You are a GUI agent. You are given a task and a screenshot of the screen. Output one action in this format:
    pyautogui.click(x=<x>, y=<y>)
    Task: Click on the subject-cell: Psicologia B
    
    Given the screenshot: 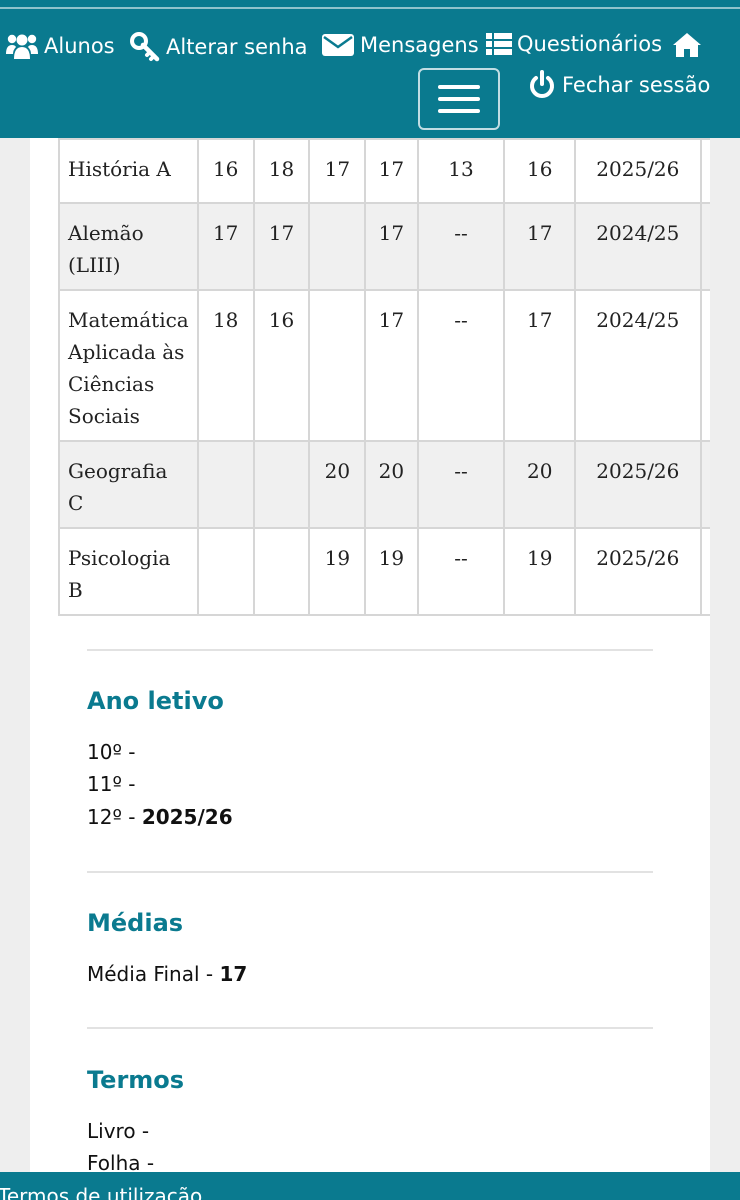 What is the action you would take?
    pyautogui.click(x=128, y=571)
    